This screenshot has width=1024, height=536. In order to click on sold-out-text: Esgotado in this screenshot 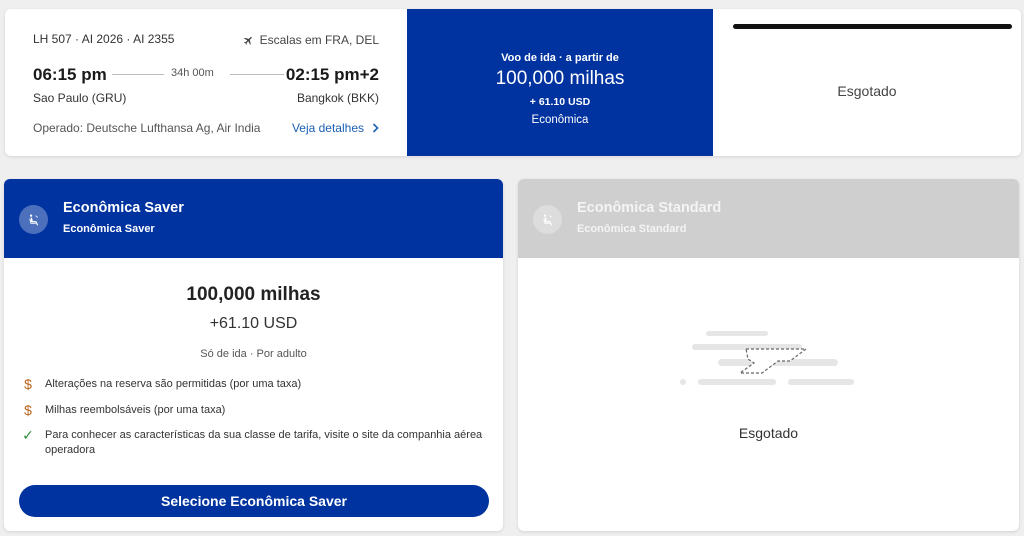, I will do `click(867, 91)`.